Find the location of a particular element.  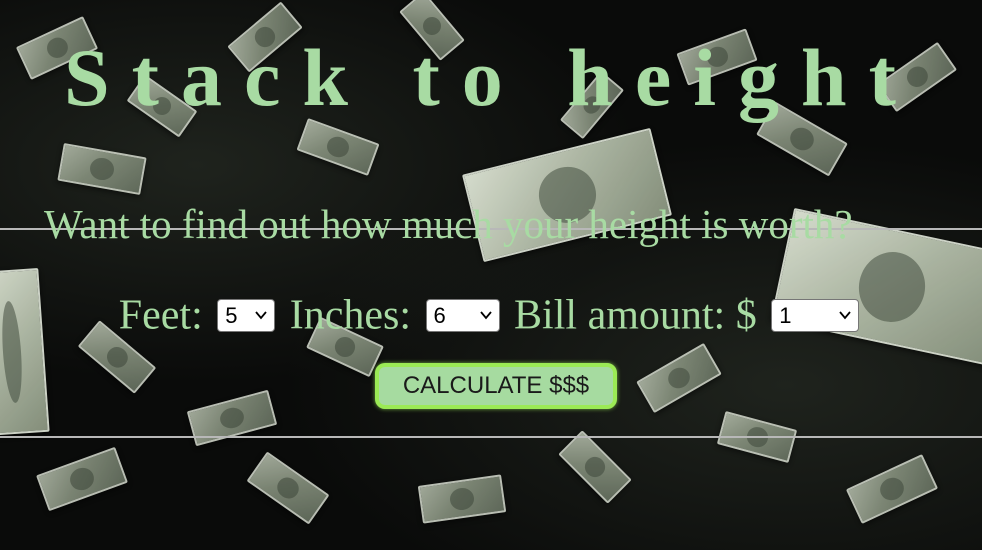

feet-label: Feet: is located at coordinates (160, 315).